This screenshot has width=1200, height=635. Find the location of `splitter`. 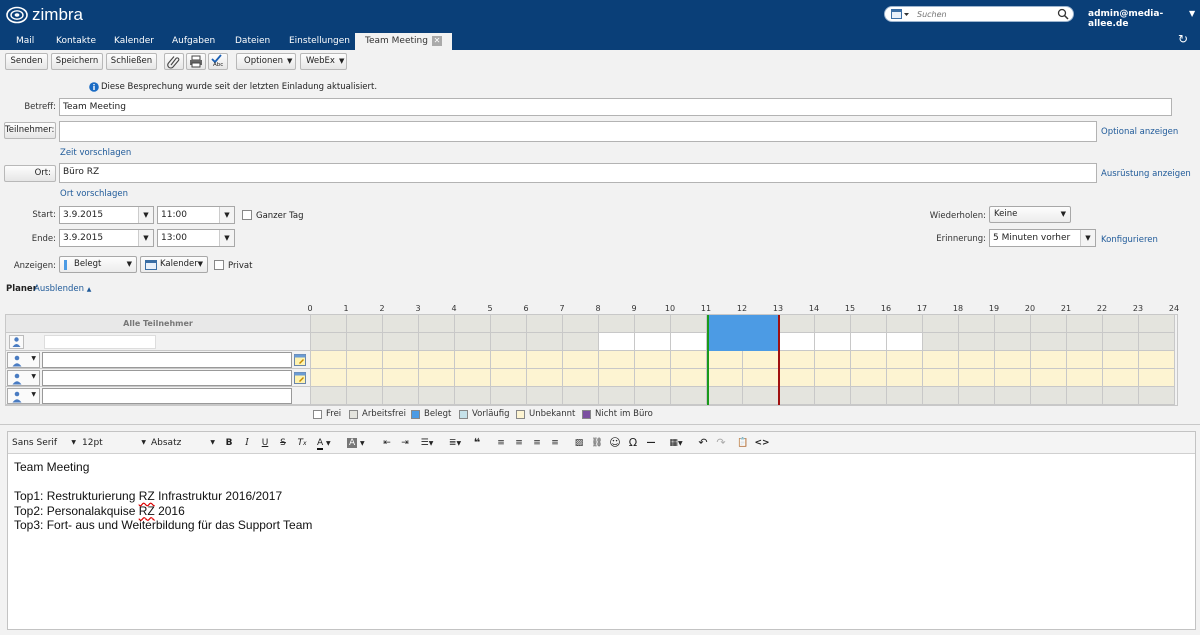

splitter is located at coordinates (600, 424).